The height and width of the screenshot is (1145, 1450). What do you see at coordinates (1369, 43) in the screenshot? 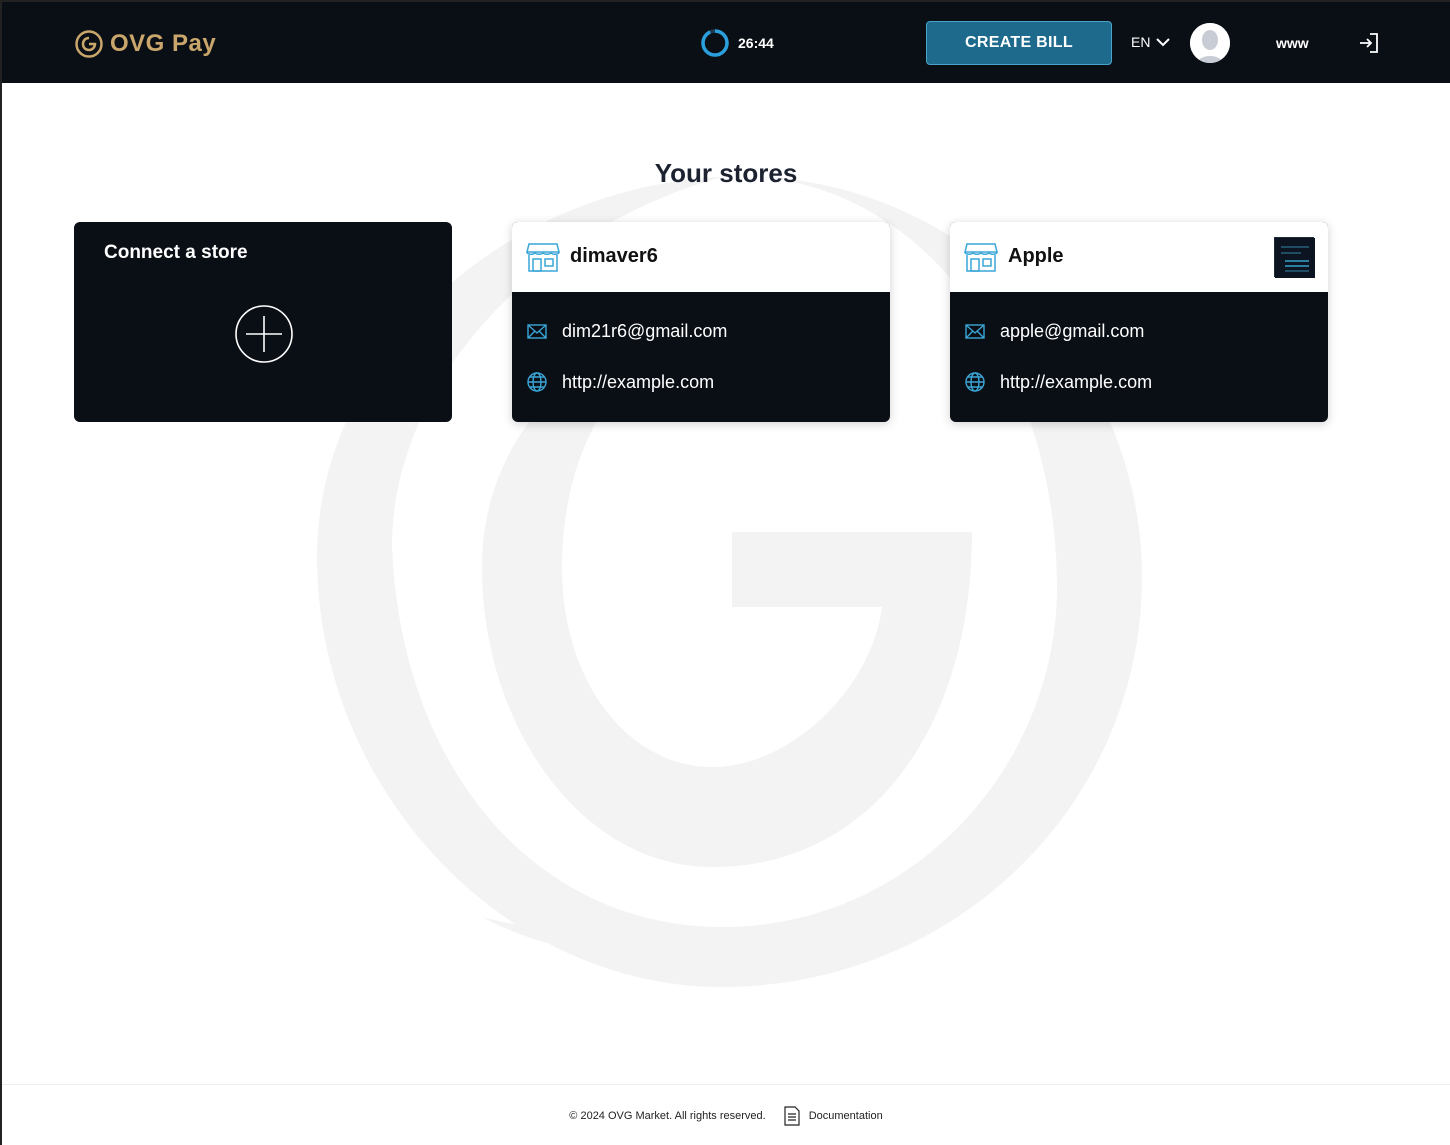
I see `logout-icon` at bounding box center [1369, 43].